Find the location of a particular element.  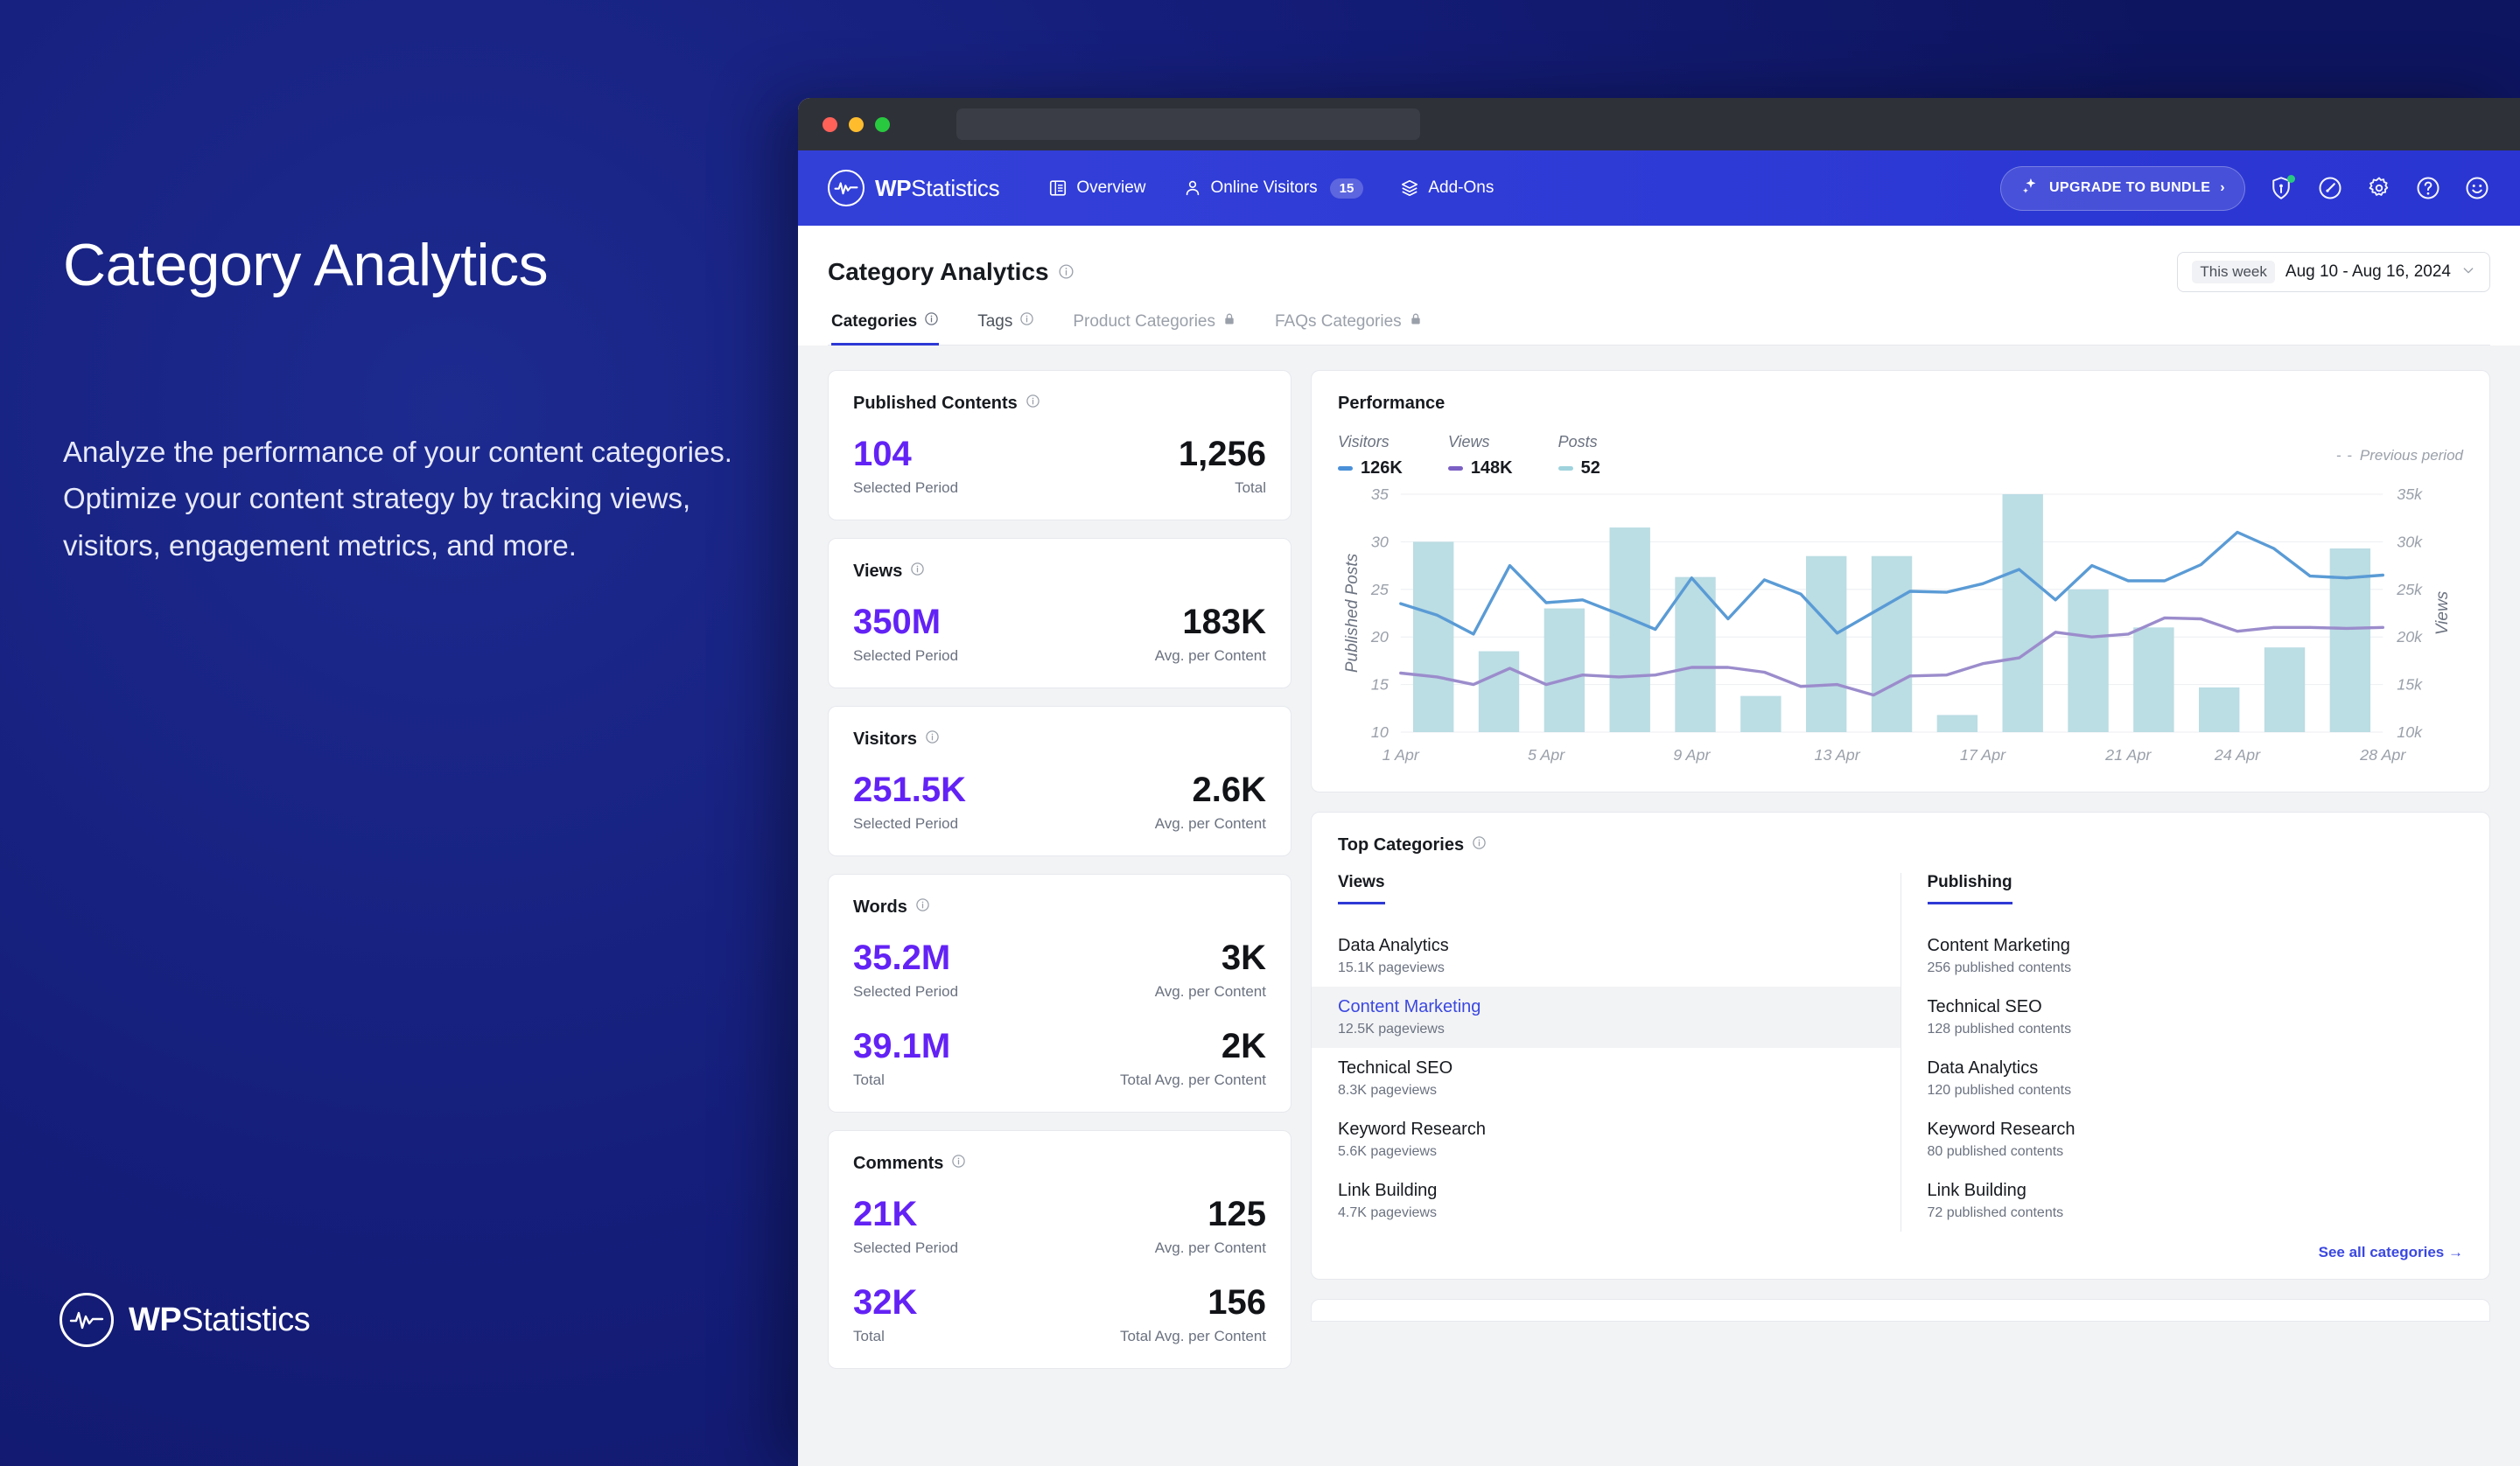

tab-faqs-categories-label: FAQs Categories is located at coordinates (1338, 321).